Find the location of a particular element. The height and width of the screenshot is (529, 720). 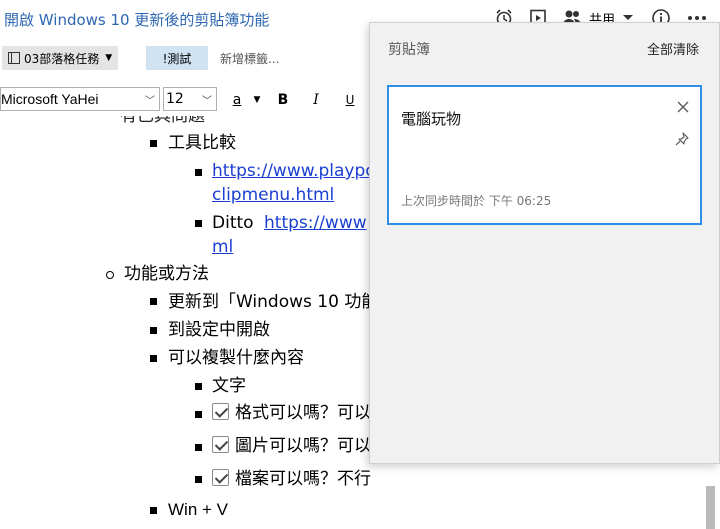

link: ml is located at coordinates (222, 247).